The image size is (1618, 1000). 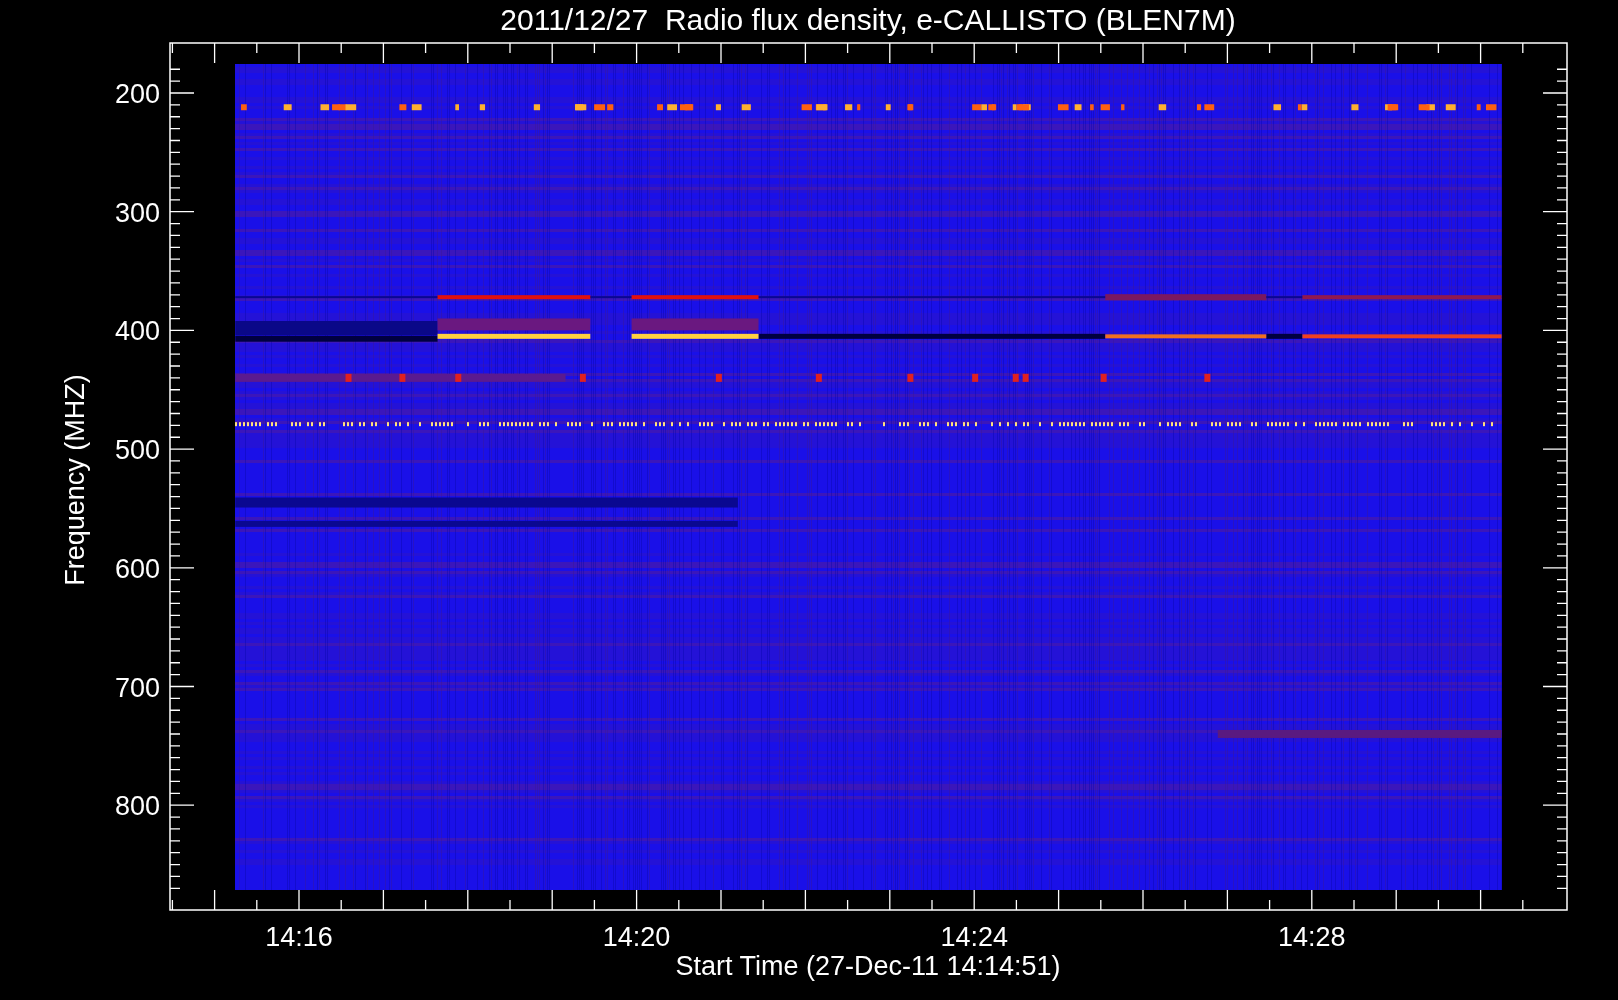 I want to click on y-tick-label: 400, so click(x=137, y=331).